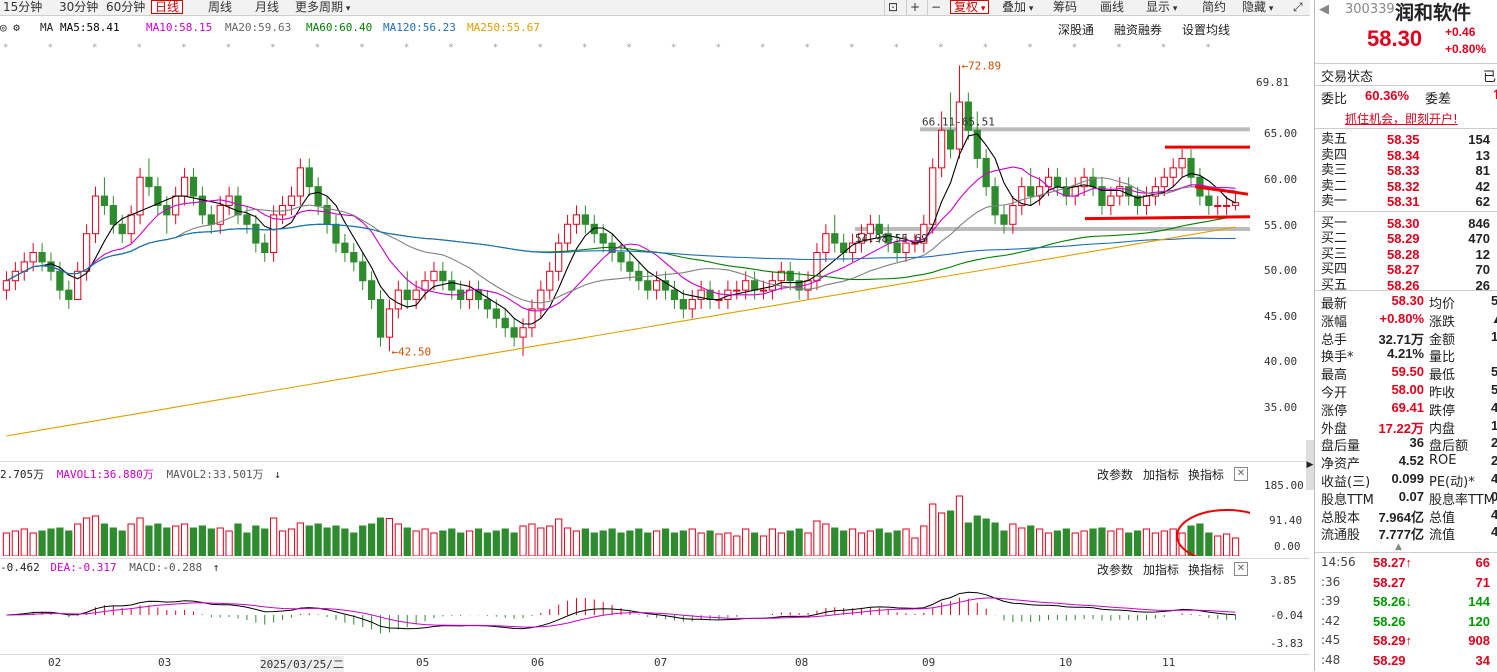  I want to click on stat-value: 59.50, so click(1407, 372).